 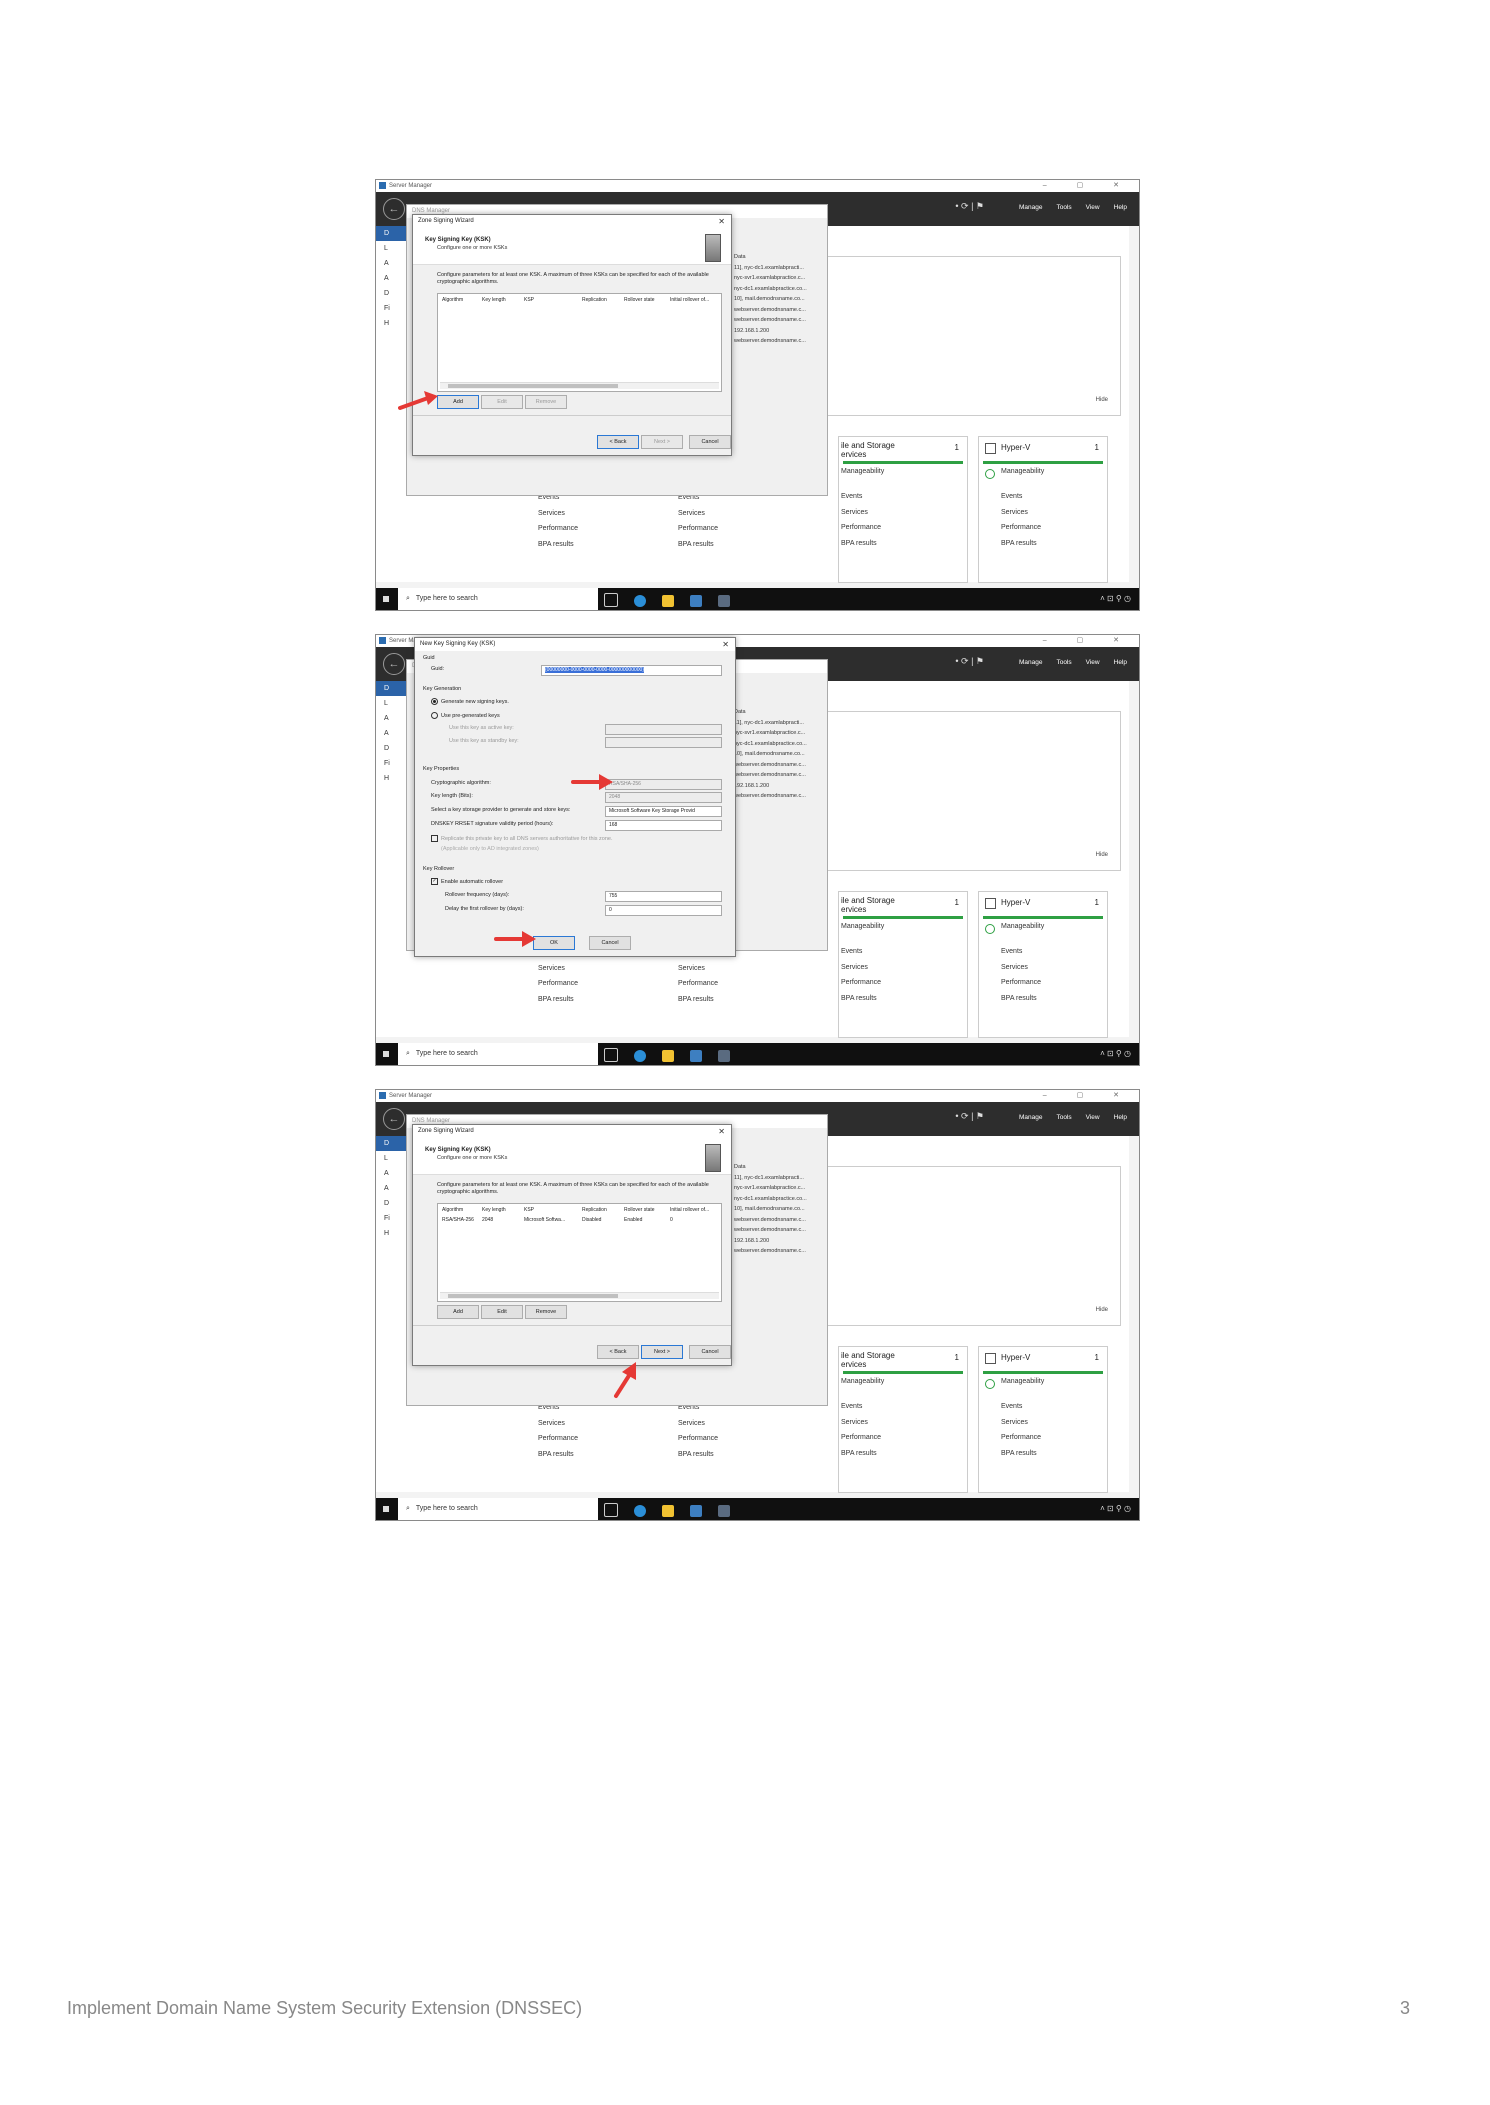 I want to click on next-button: Next >, so click(x=662, y=442).